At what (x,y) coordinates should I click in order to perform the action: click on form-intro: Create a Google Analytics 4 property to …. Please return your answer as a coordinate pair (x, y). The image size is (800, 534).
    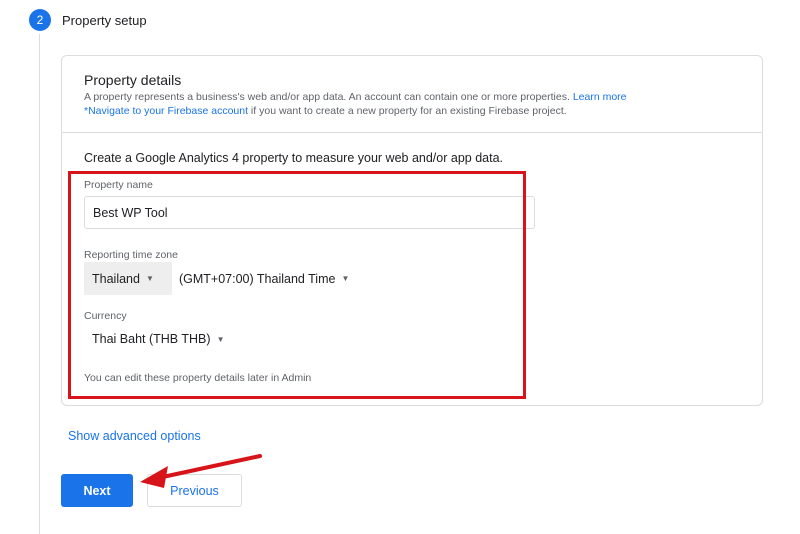
    Looking at the image, I should click on (293, 158).